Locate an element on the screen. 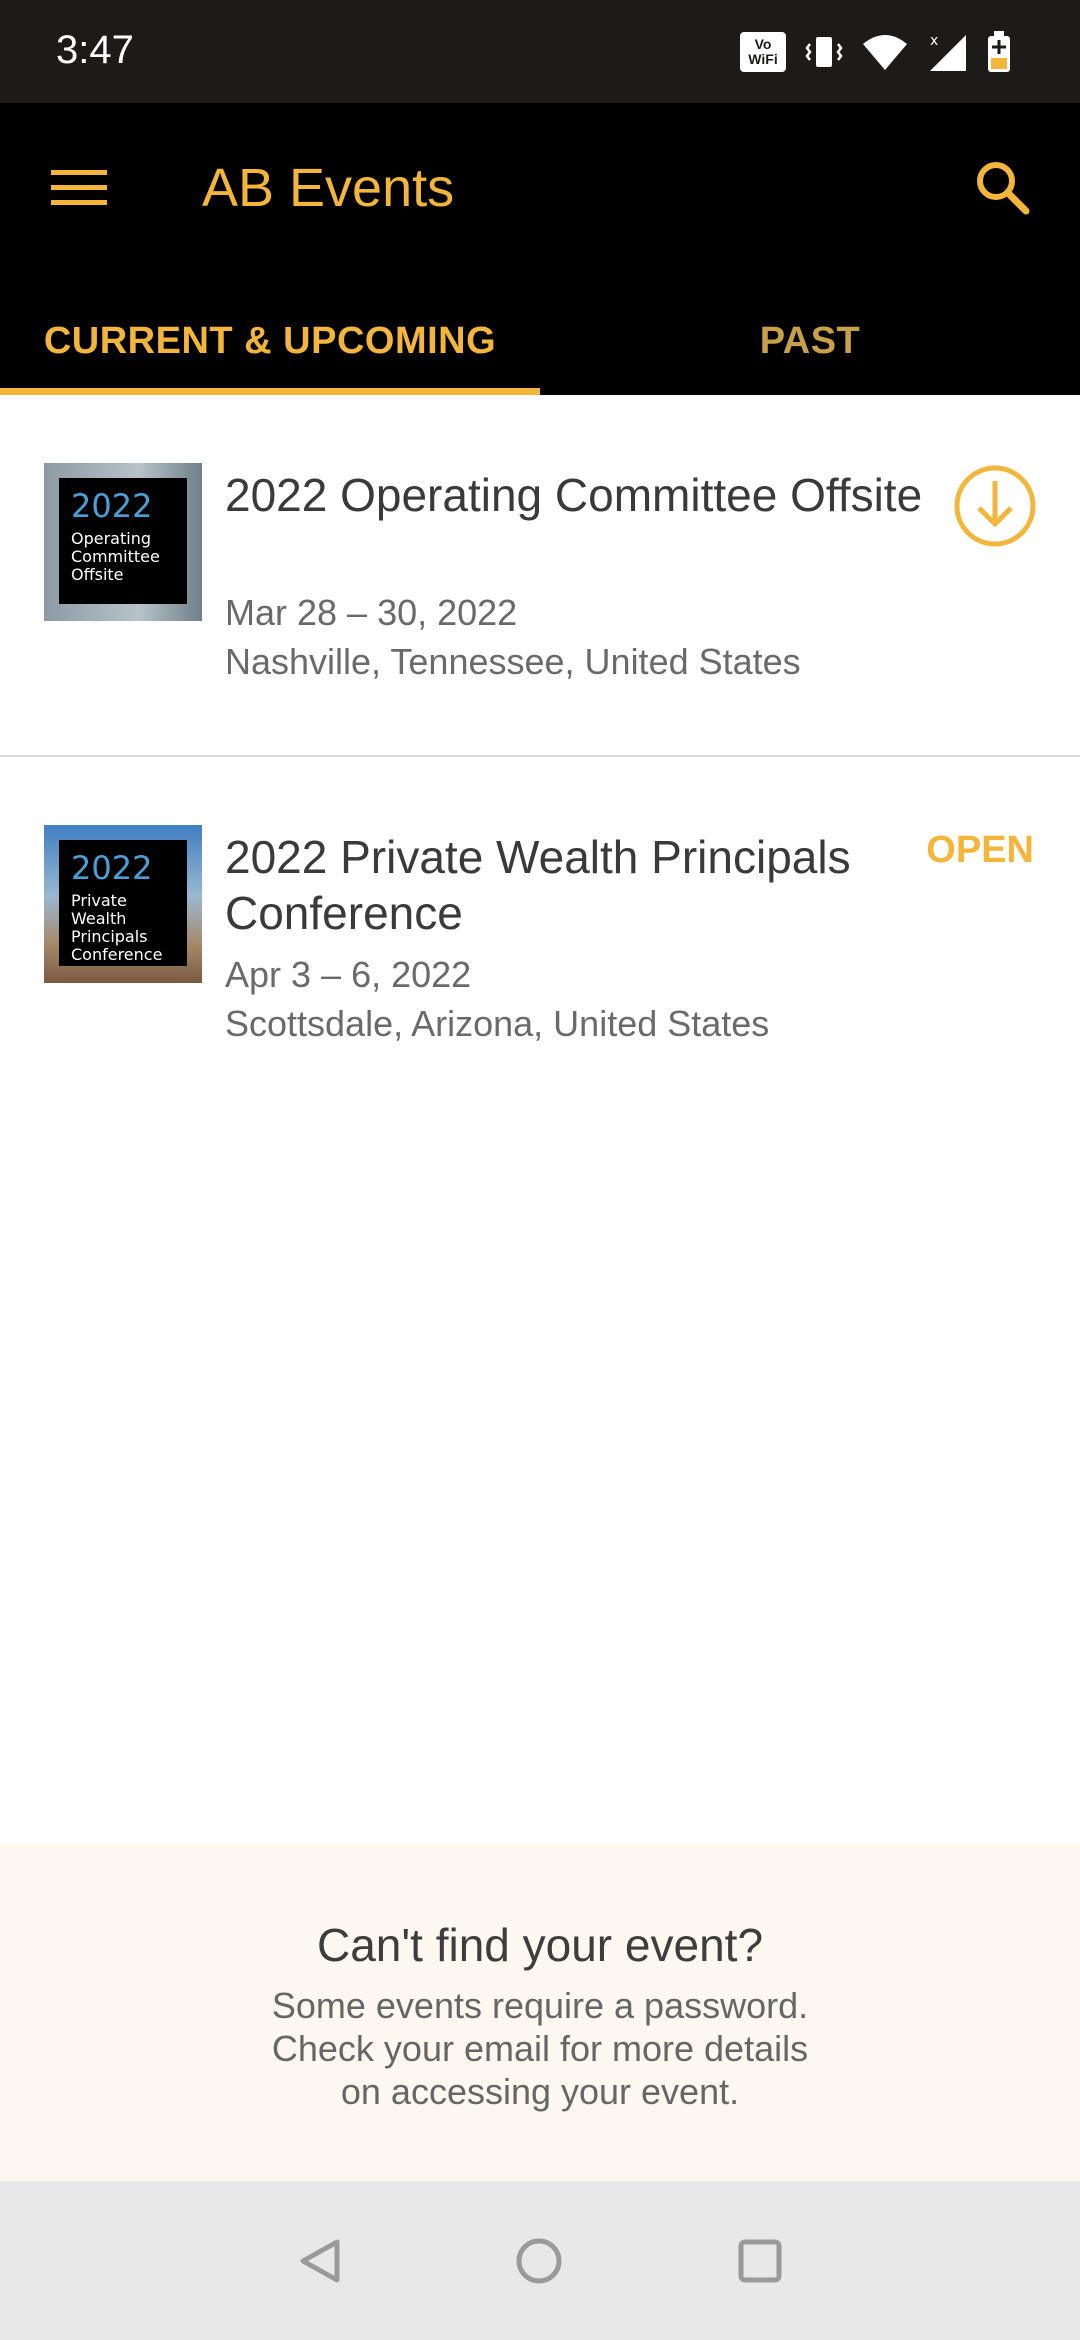  back-icon is located at coordinates (320, 2261).